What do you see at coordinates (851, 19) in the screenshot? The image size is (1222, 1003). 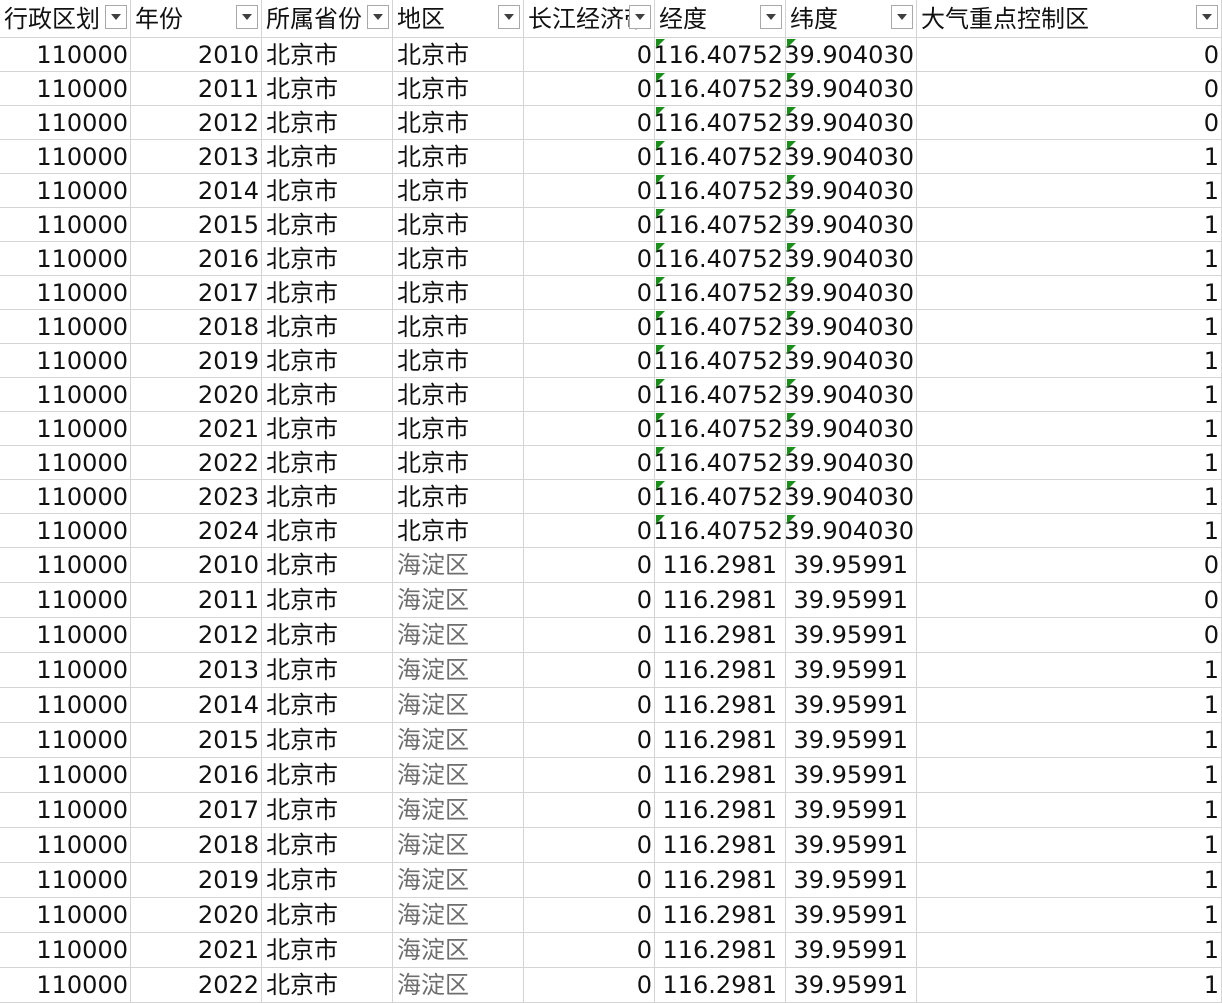 I see `header-cell-lat: 纬度` at bounding box center [851, 19].